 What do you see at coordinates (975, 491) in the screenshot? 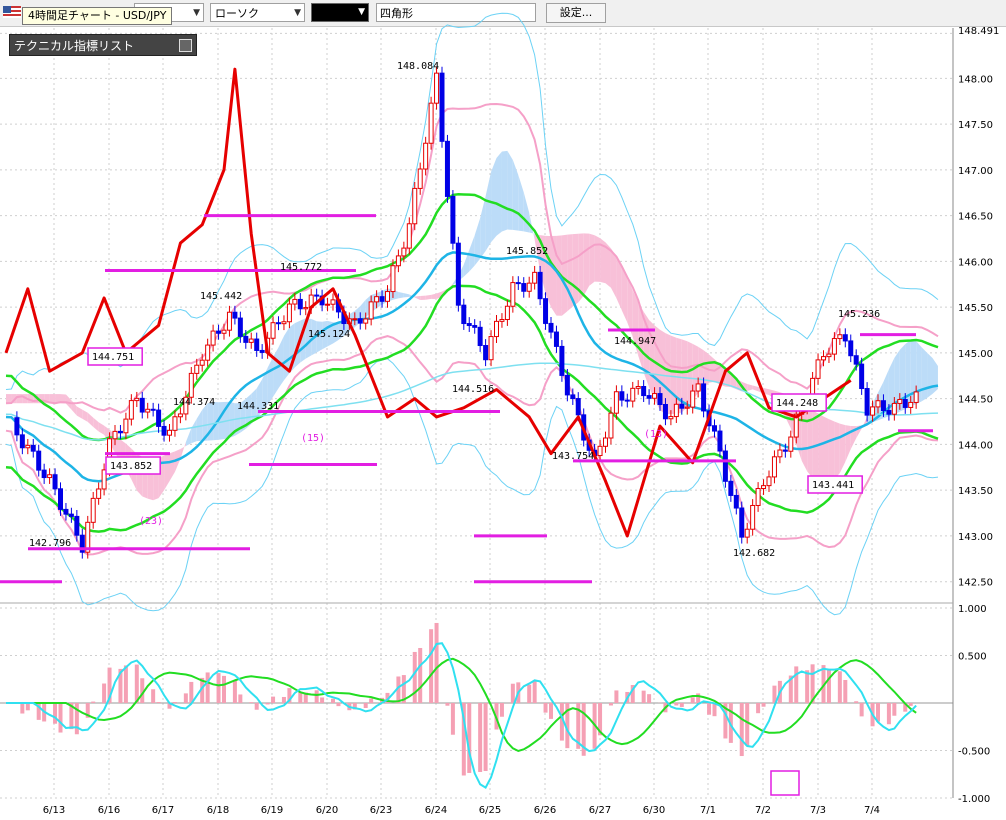
I see `price-axis-label: 143.50` at bounding box center [975, 491].